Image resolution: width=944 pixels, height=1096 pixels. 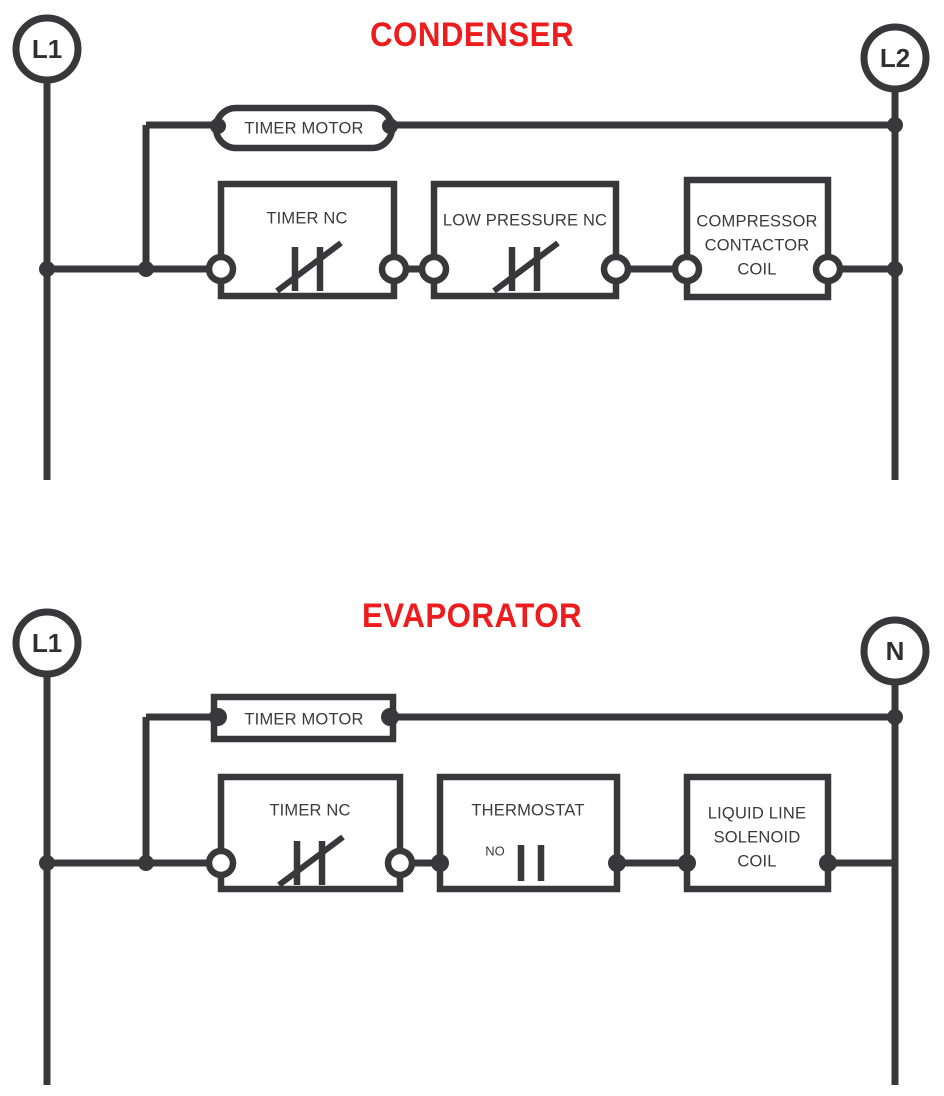 I want to click on evaporator-thermostat-terminal-right, so click(x=617, y=863).